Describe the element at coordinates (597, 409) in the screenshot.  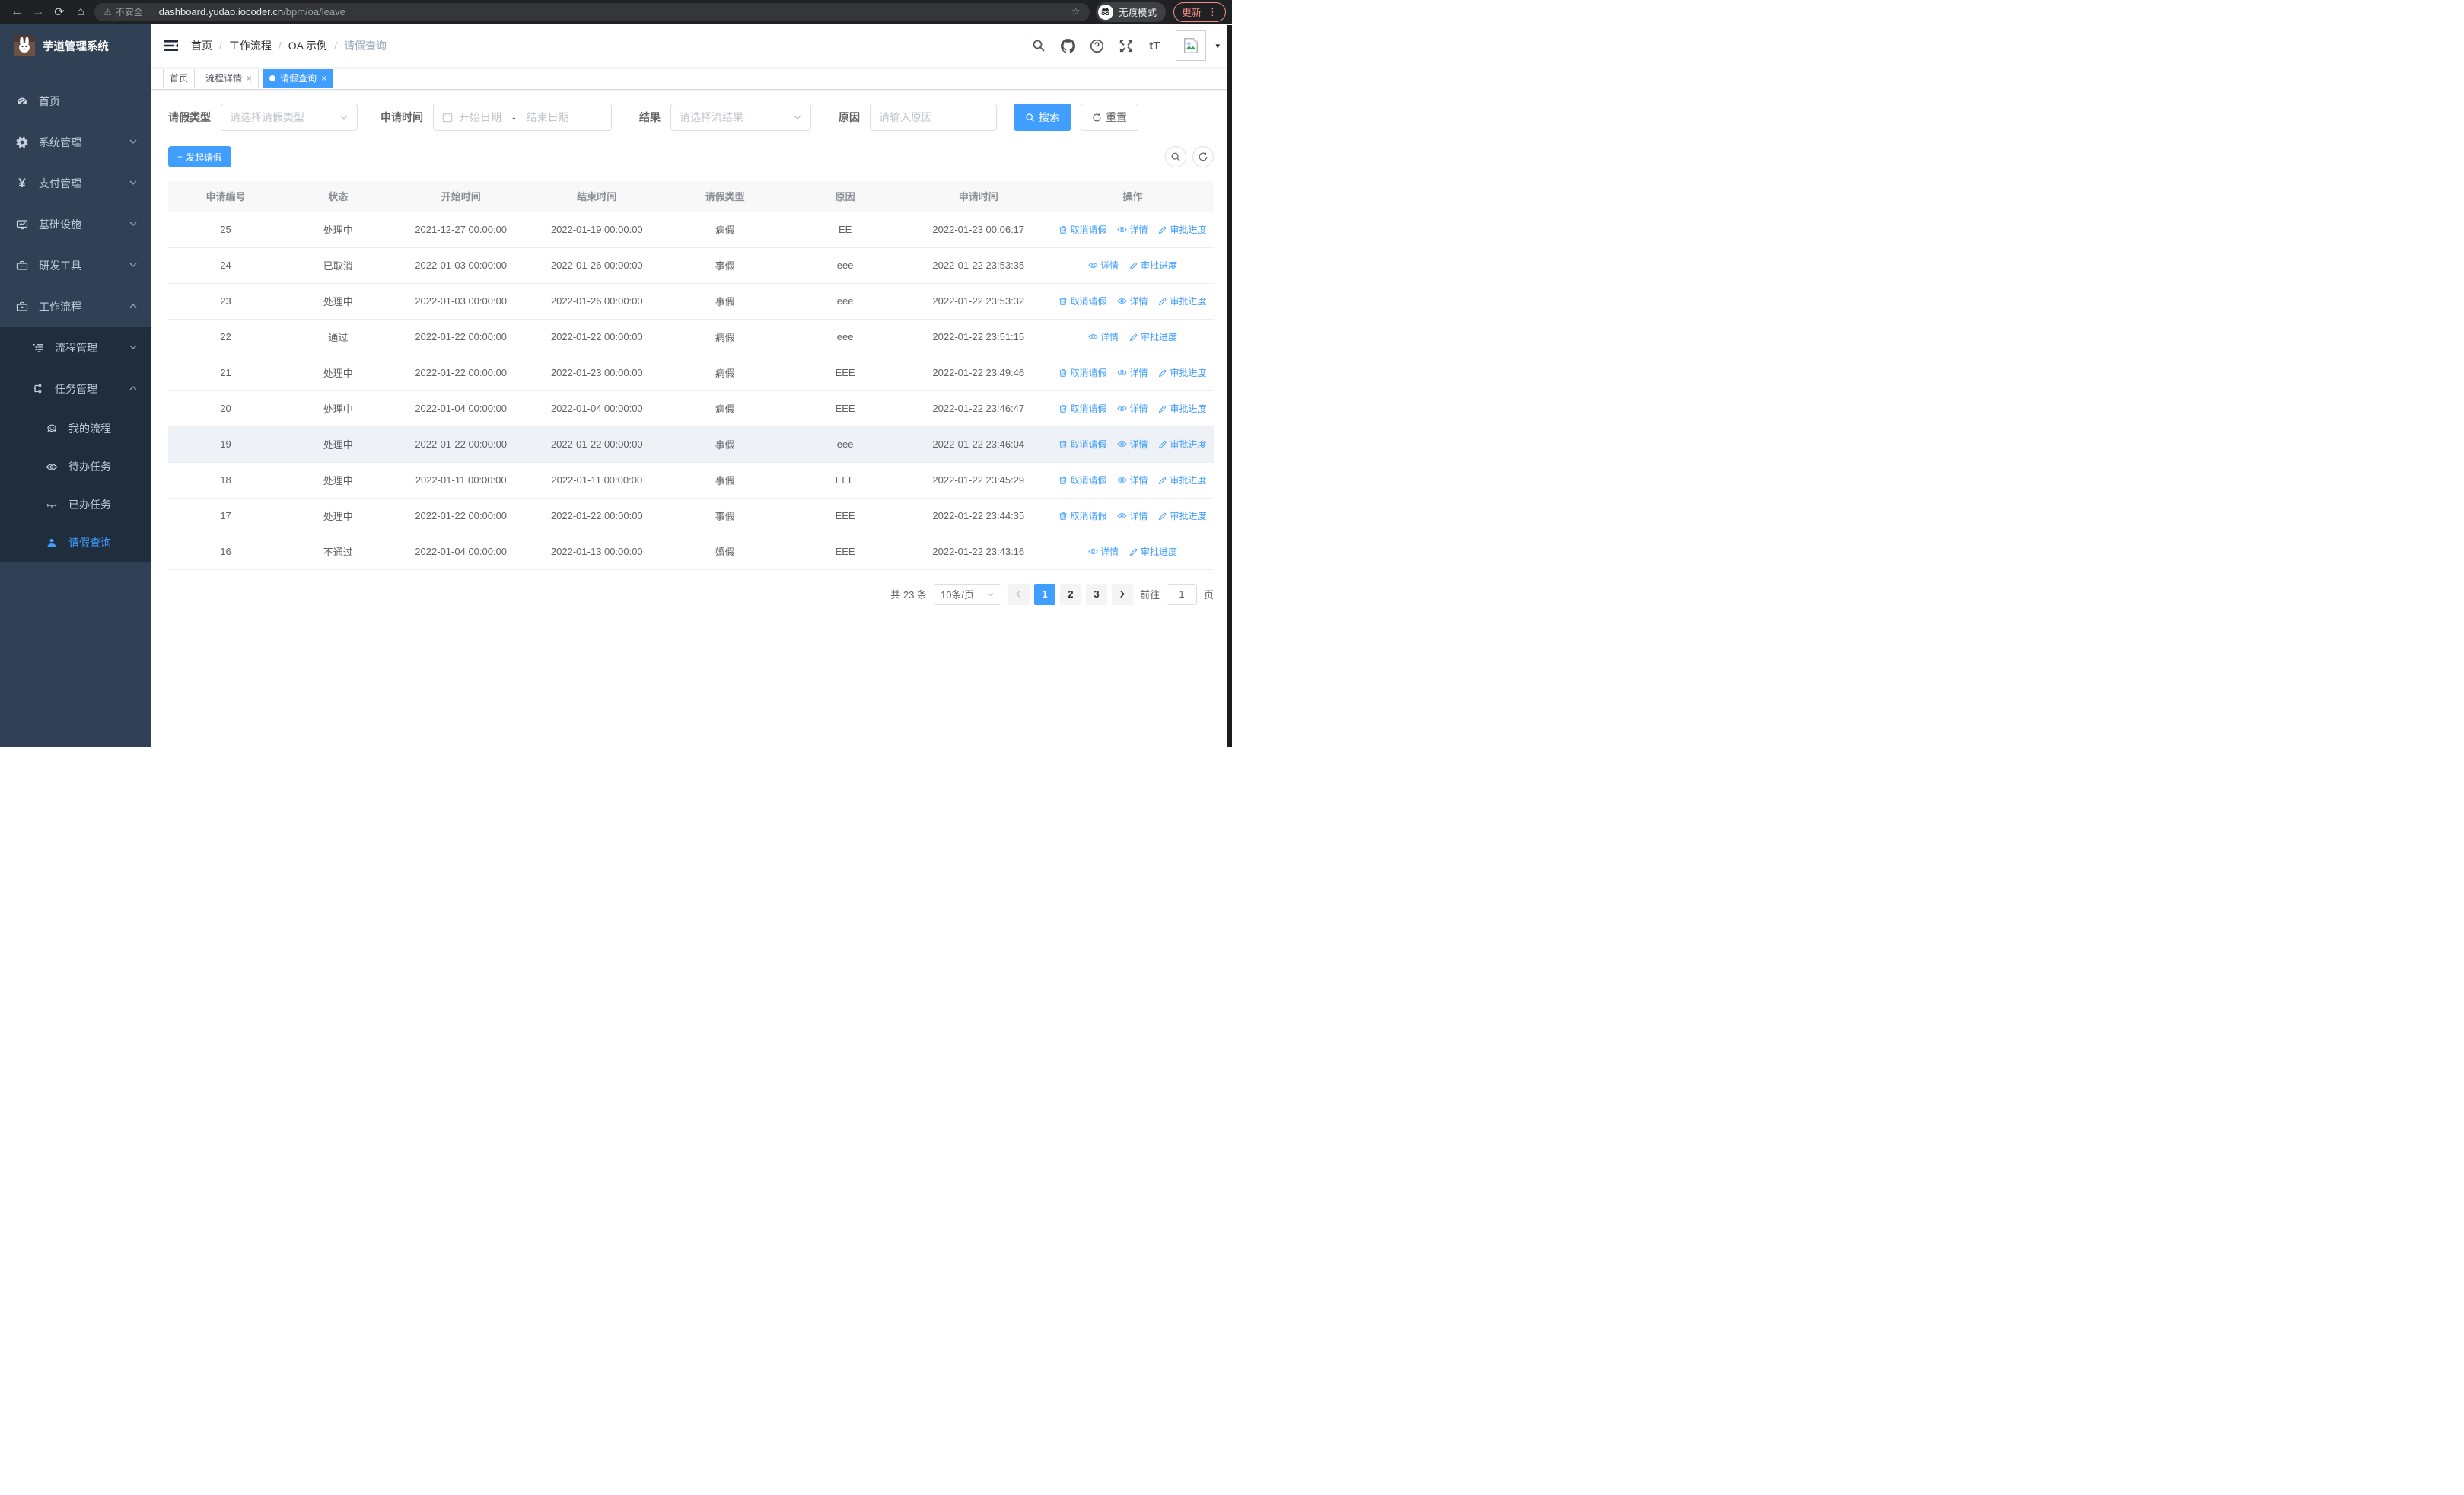
I see `cell-end-time: 2022-01-04 00:00:00` at that location.